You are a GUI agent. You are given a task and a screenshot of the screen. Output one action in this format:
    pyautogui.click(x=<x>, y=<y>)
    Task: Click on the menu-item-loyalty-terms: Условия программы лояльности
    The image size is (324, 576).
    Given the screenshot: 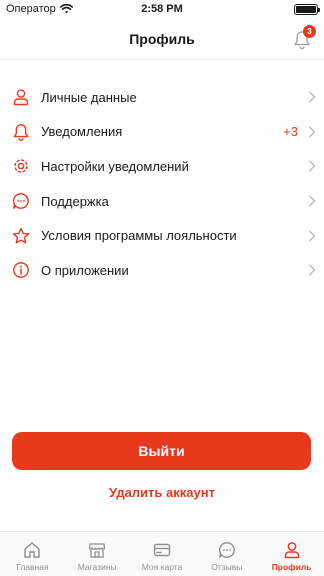 What is the action you would take?
    pyautogui.click(x=162, y=235)
    